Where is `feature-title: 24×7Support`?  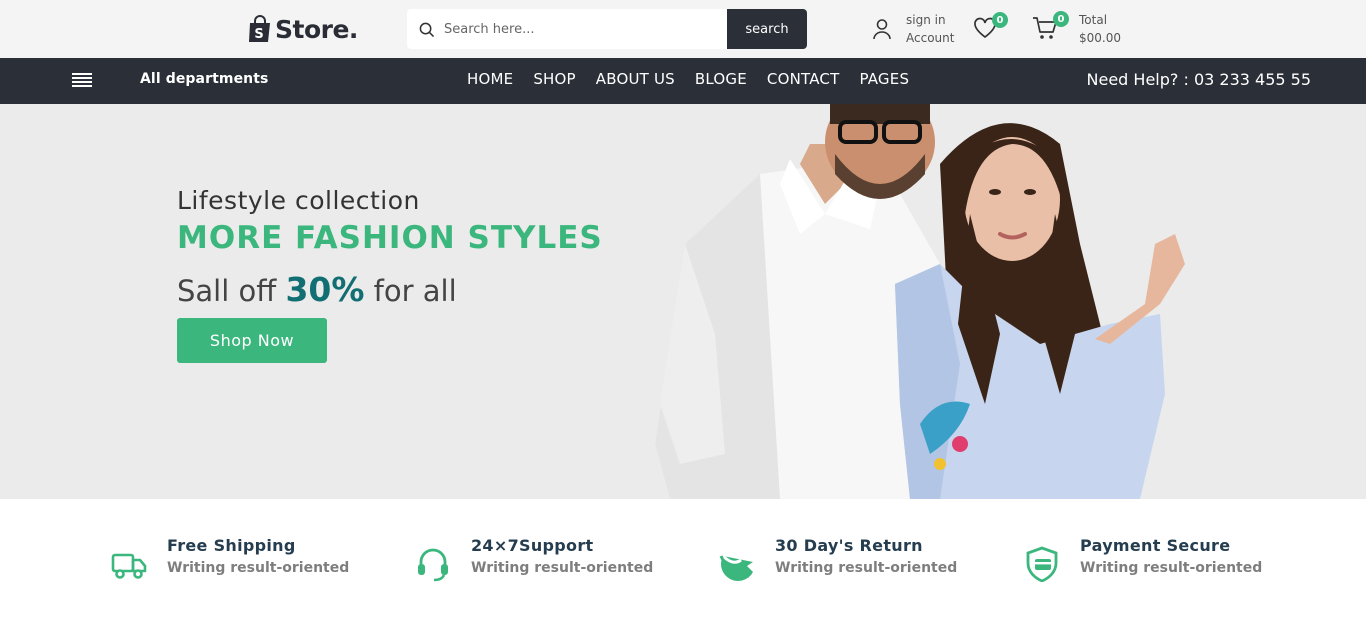
feature-title: 24×7Support is located at coordinates (532, 545).